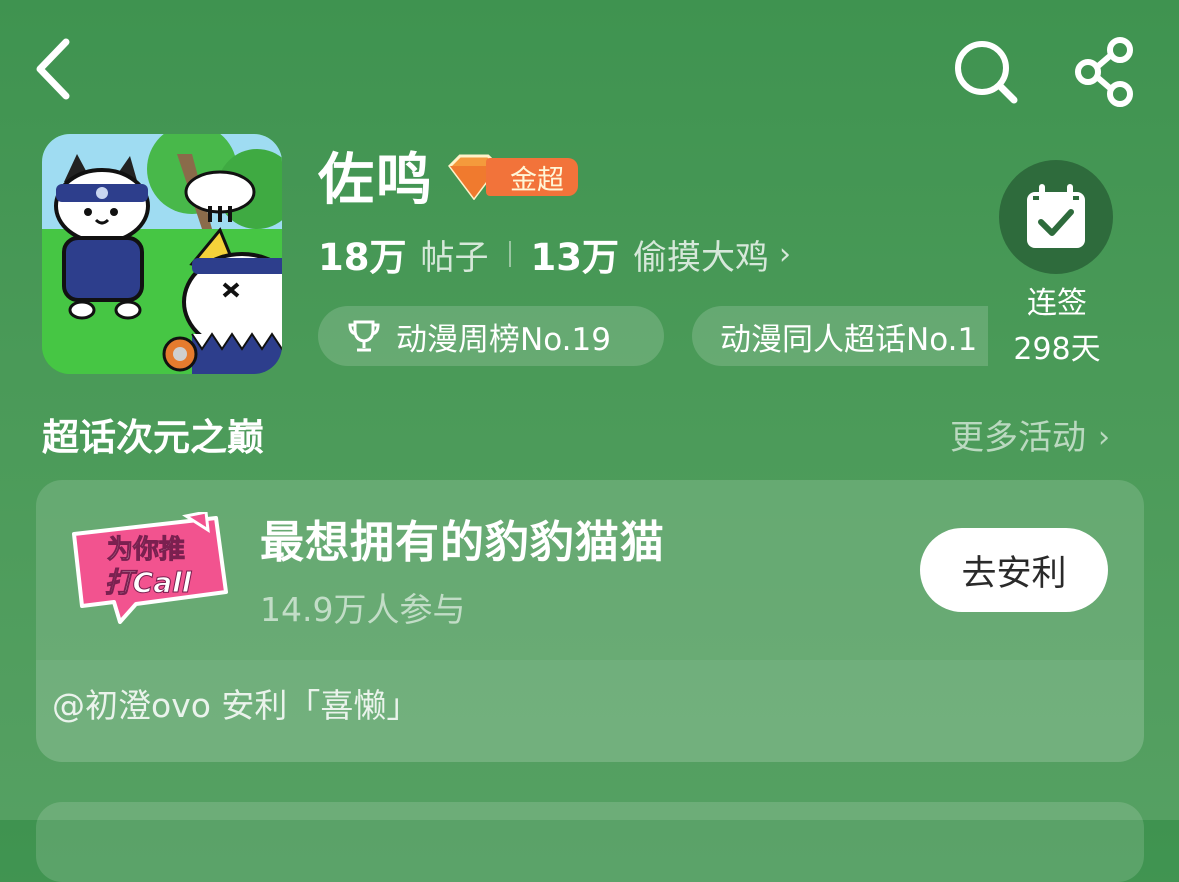 The height and width of the screenshot is (882, 1179). I want to click on badge-label: 金超, so click(532, 177).